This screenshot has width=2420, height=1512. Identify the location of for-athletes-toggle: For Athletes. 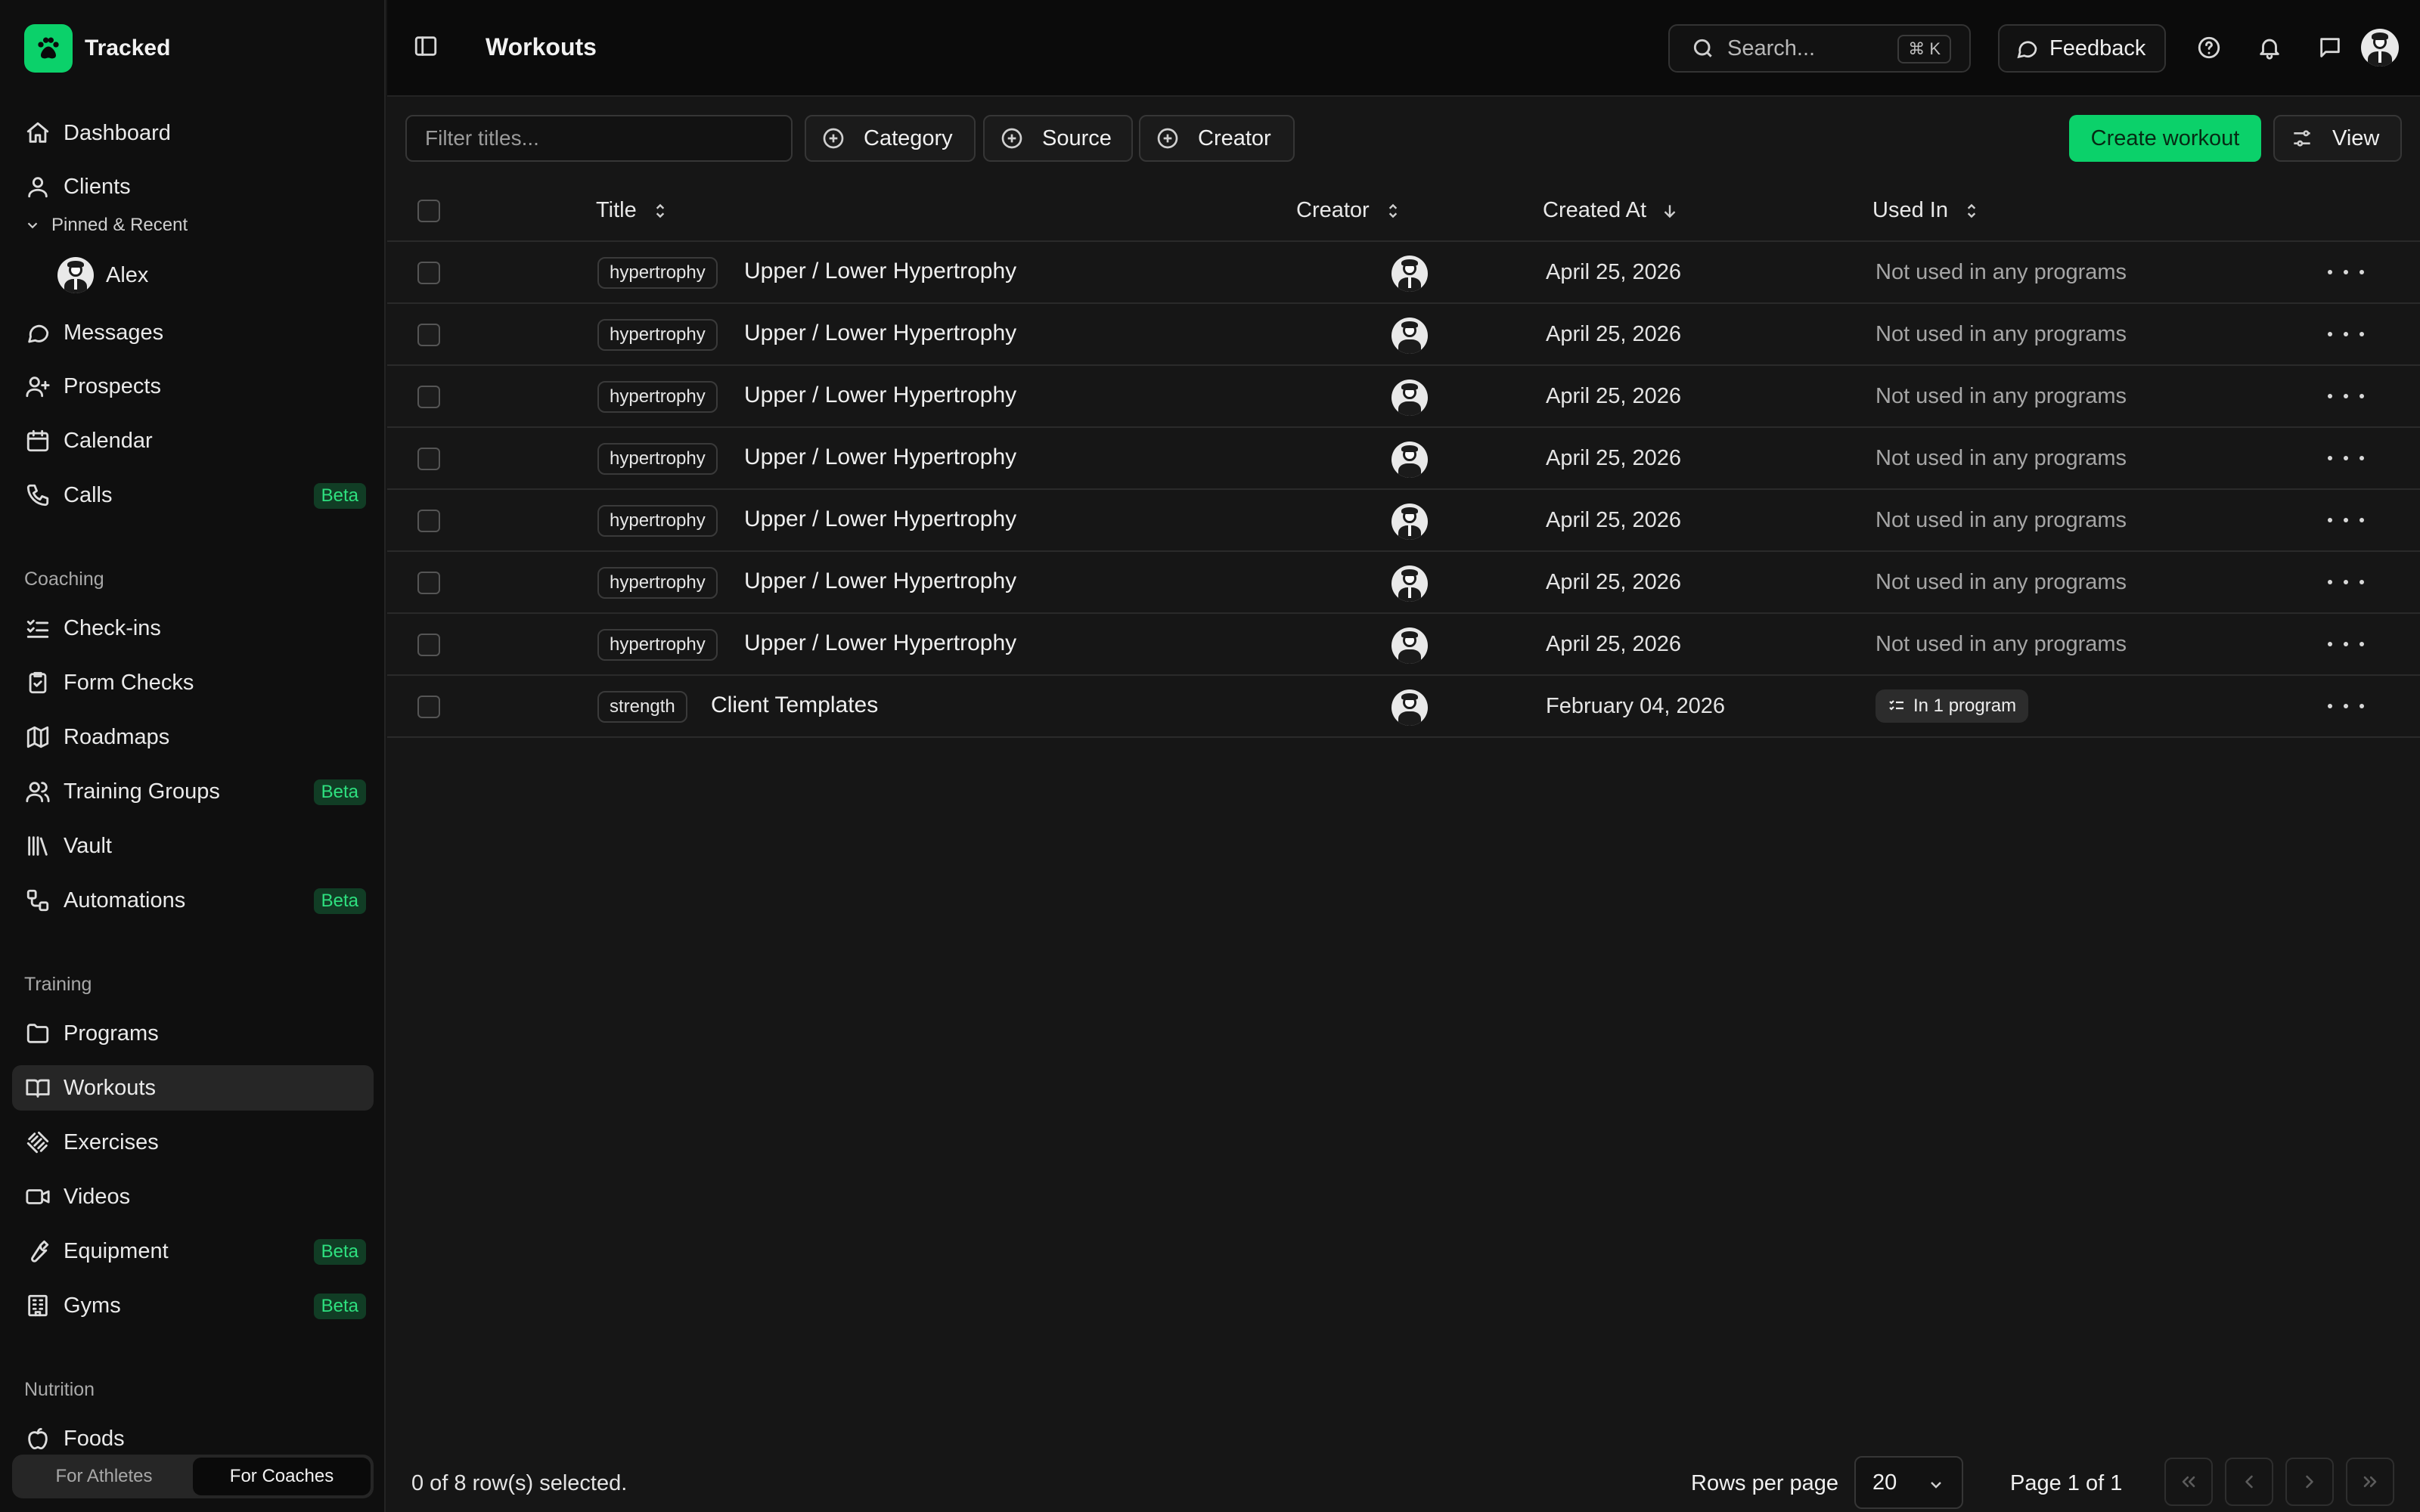
(104, 1476).